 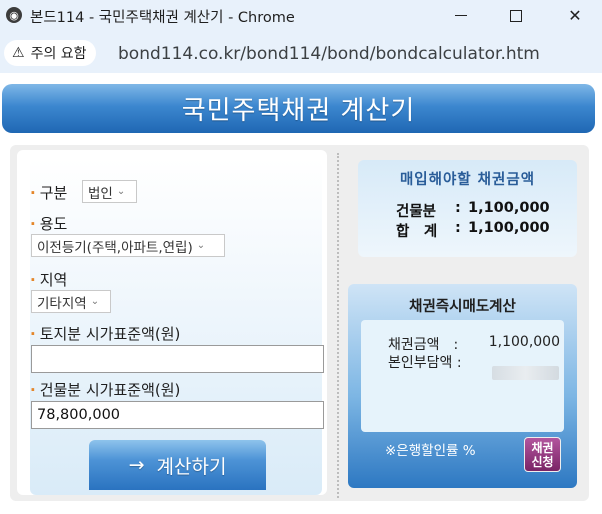 I want to click on minimize-icon, so click(x=461, y=15).